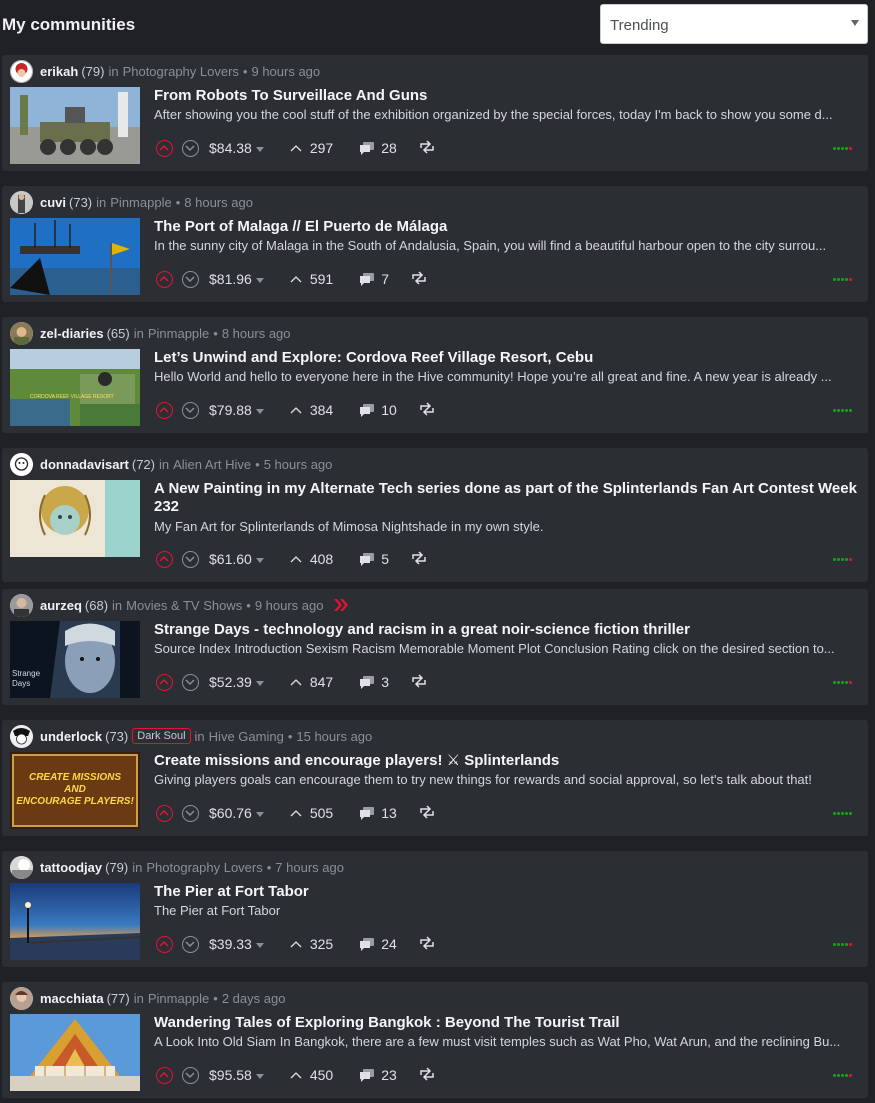 The width and height of the screenshot is (875, 1103). Describe the element at coordinates (374, 279) in the screenshot. I see `comments-link: 7` at that location.